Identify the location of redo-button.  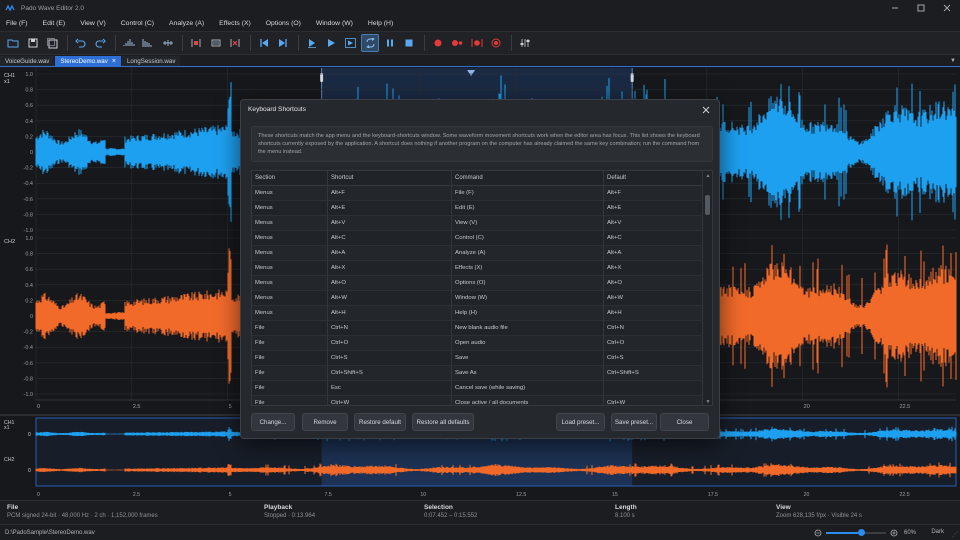
(100, 43).